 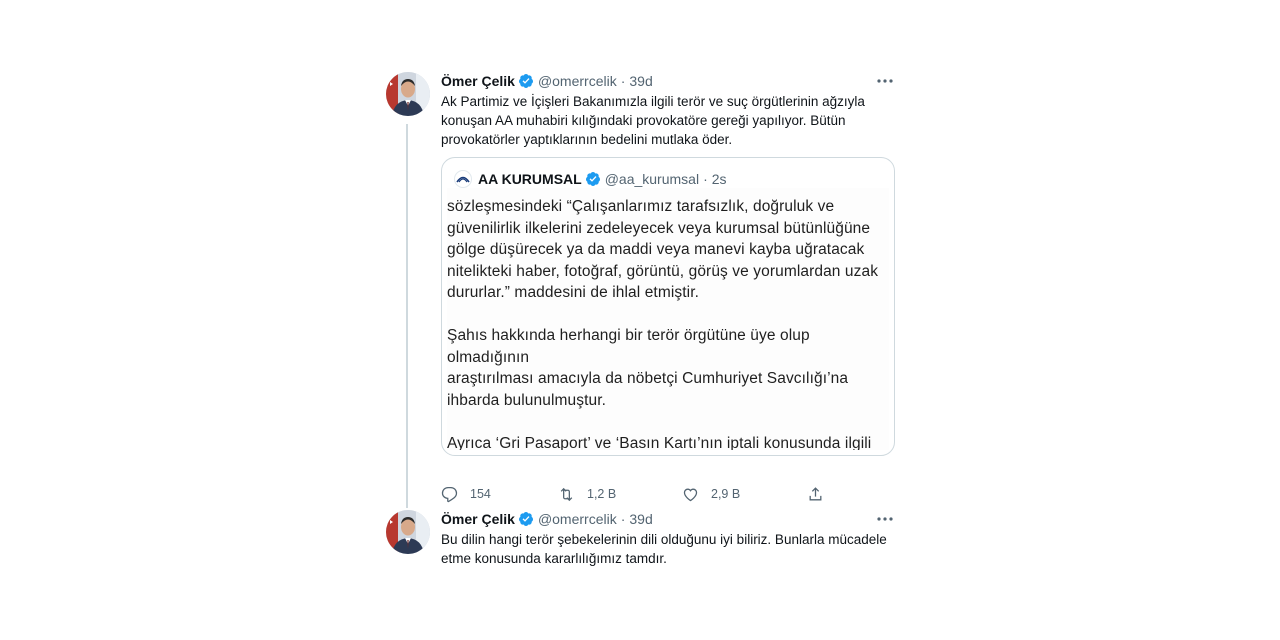 What do you see at coordinates (690, 494) in the screenshot?
I see `heart-icon` at bounding box center [690, 494].